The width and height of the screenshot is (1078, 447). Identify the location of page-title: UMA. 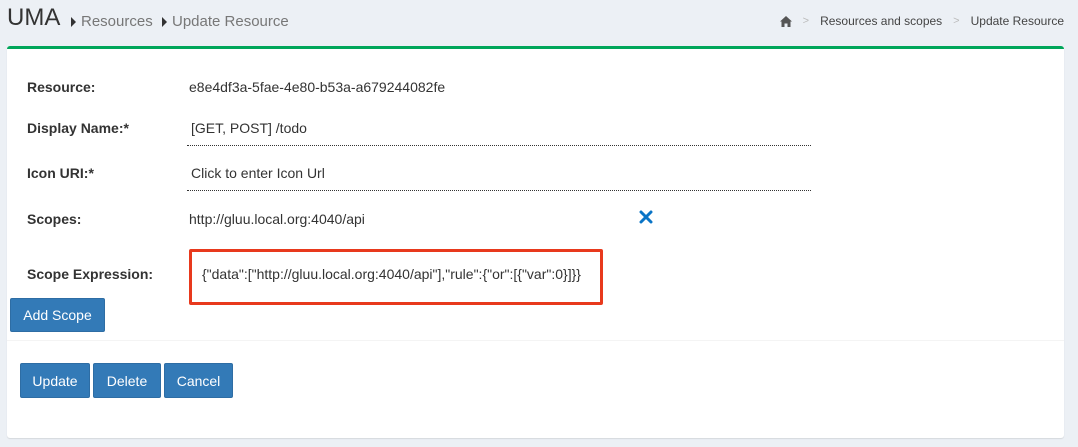
(34, 17).